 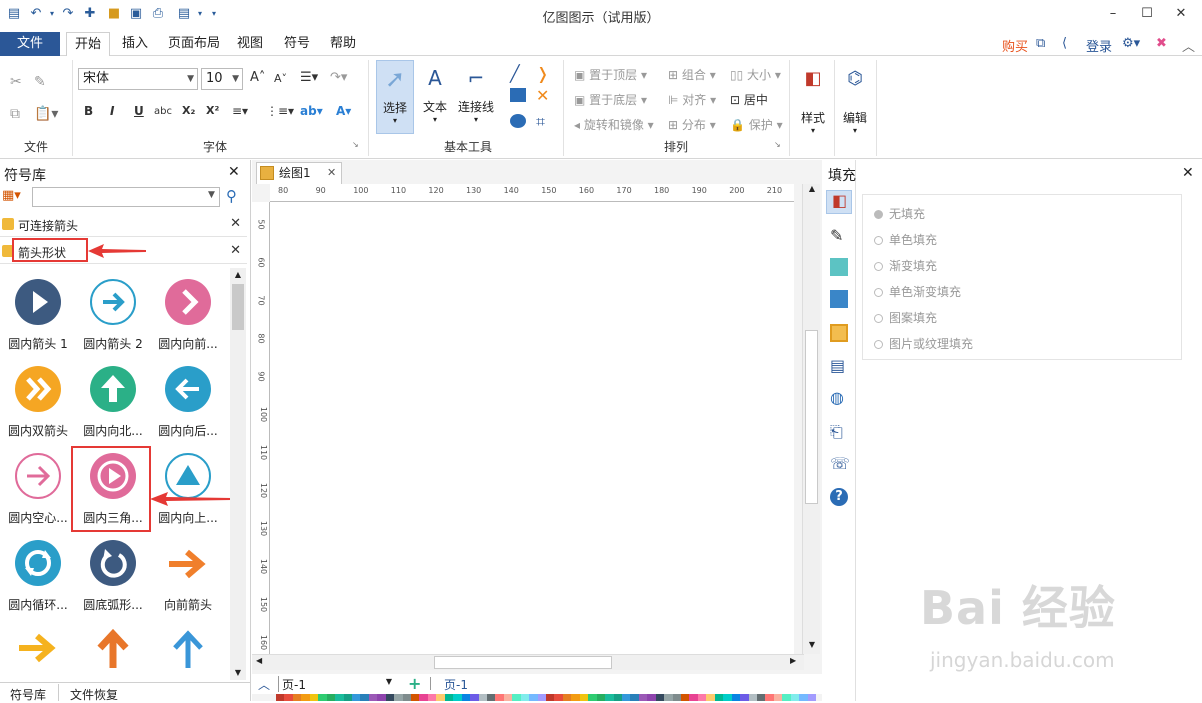 What do you see at coordinates (456, 684) in the screenshot?
I see `page-tab: 页-1` at bounding box center [456, 684].